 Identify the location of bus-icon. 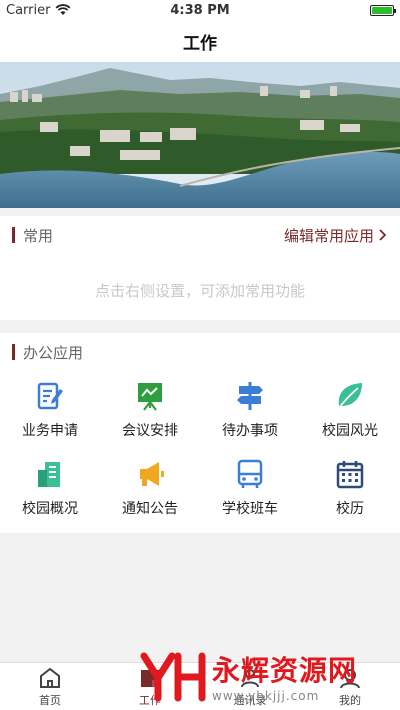
(250, 473).